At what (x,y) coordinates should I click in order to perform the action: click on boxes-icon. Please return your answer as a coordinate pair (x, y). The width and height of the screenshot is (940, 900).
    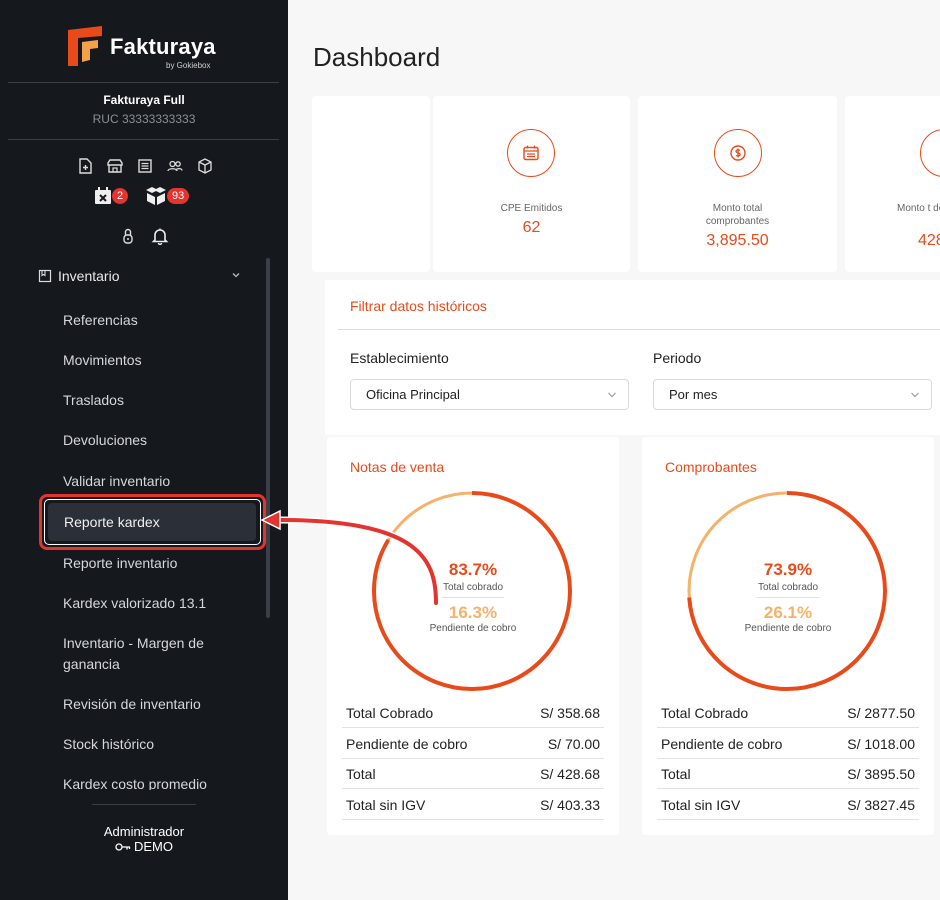
    Looking at the image, I should click on (156, 196).